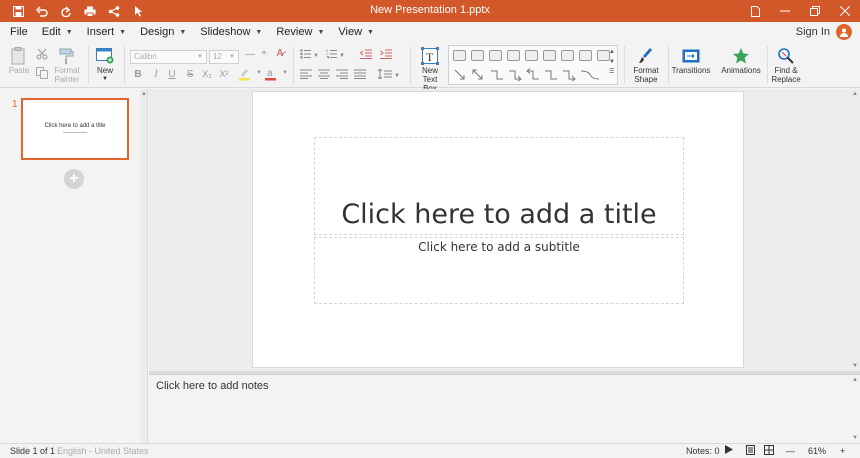  Describe the element at coordinates (855, 409) in the screenshot. I see `notes-scrollbar: ▲ ▼` at that location.